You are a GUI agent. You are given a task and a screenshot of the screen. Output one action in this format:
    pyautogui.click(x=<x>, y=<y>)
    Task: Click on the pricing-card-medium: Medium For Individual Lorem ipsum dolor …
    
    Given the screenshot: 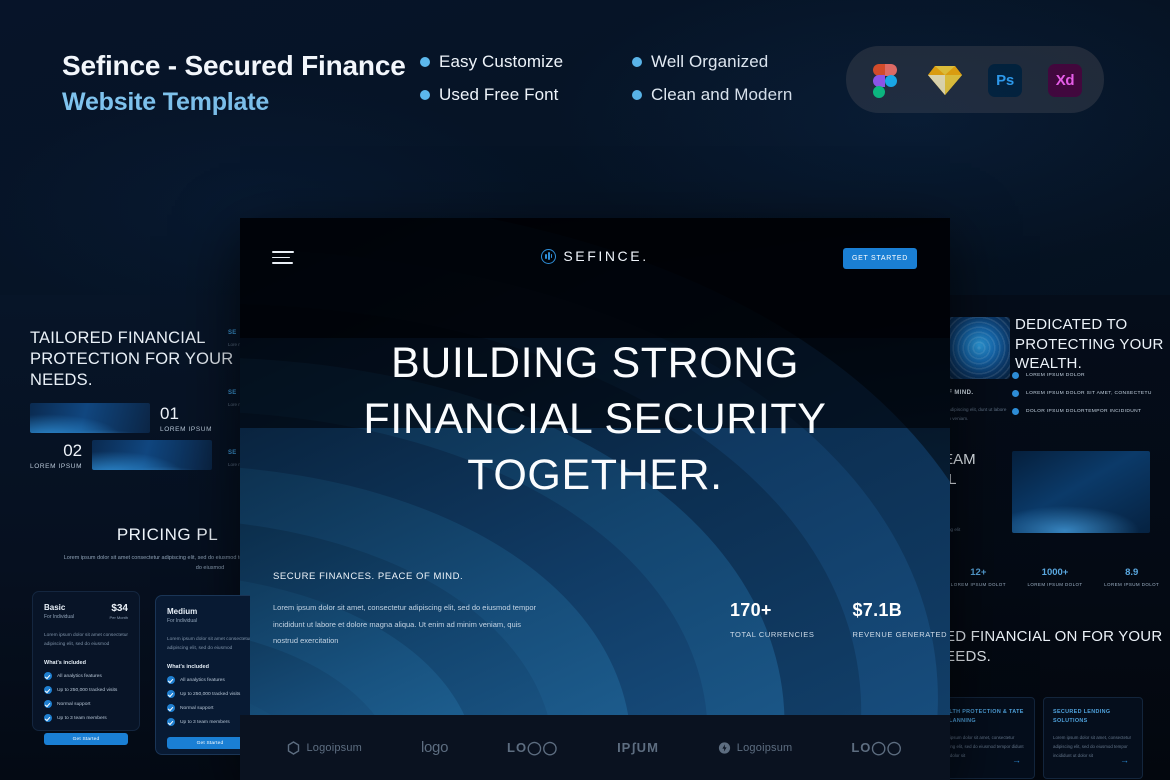 What is the action you would take?
    pyautogui.click(x=202, y=675)
    